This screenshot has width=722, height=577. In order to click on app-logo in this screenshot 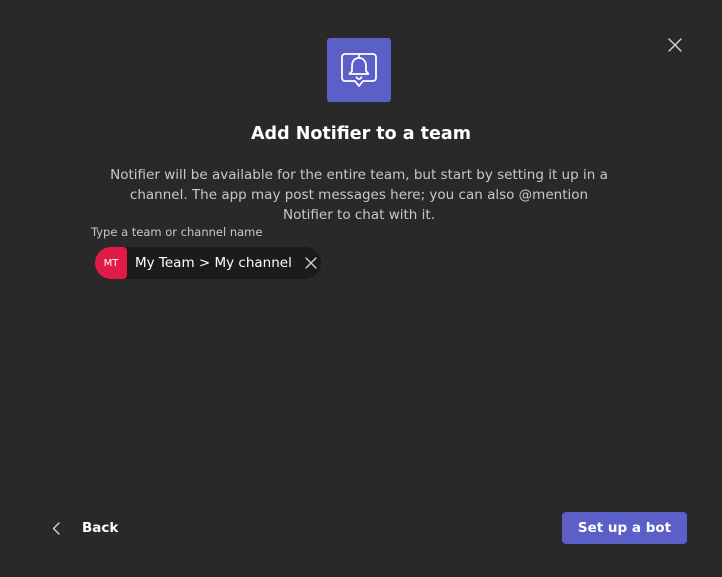, I will do `click(359, 70)`.